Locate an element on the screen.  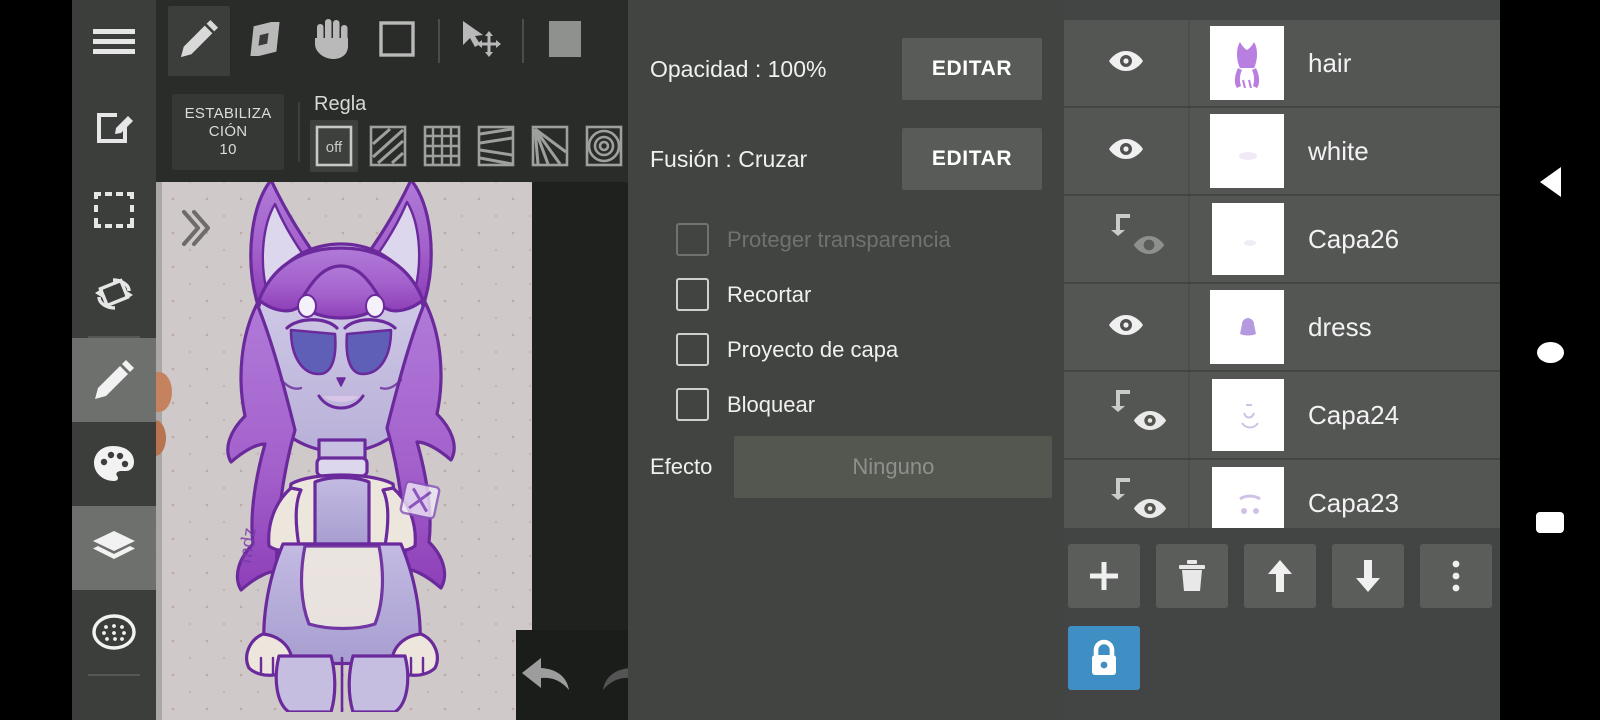
add-layer-button is located at coordinates (1104, 576).